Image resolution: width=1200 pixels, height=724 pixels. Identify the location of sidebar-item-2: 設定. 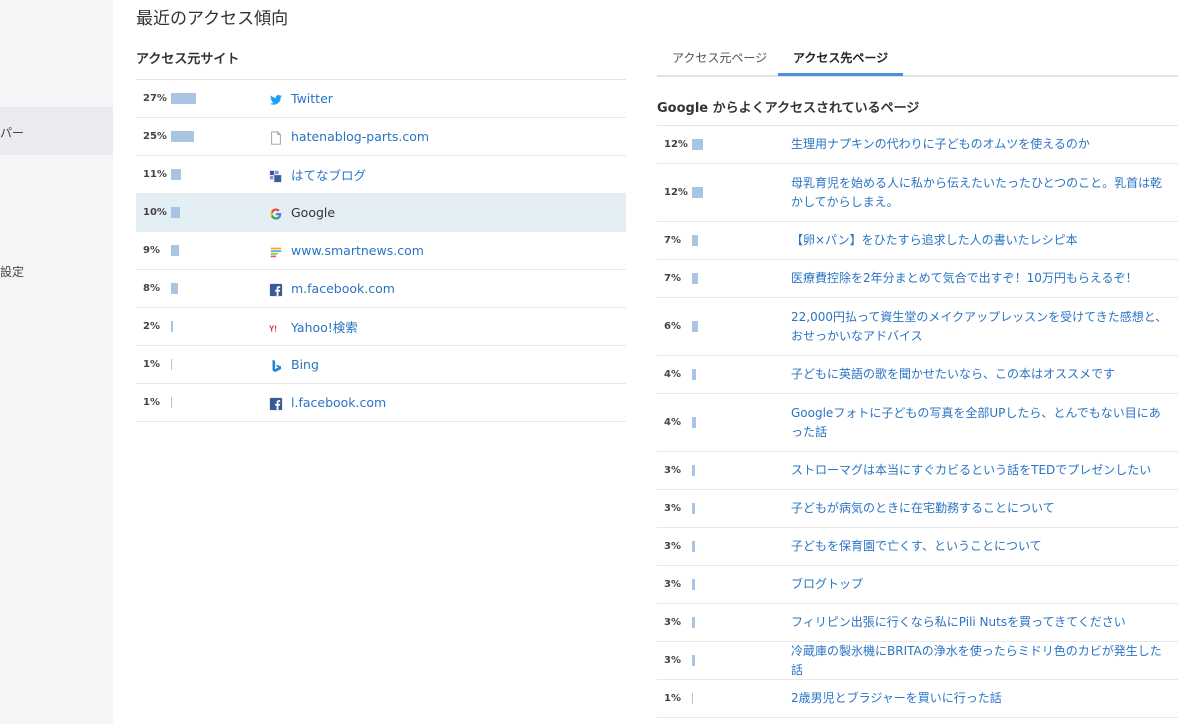
(12, 271).